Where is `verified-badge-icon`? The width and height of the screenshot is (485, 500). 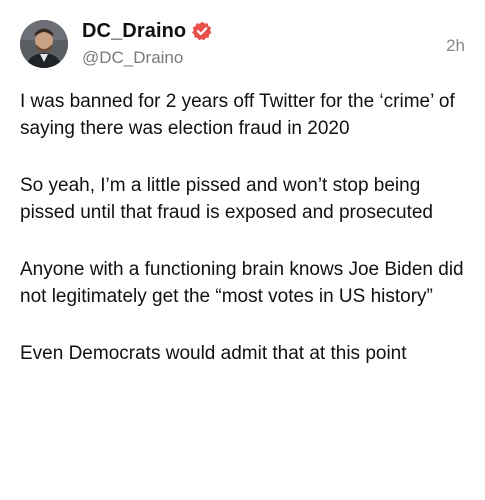 verified-badge-icon is located at coordinates (202, 31).